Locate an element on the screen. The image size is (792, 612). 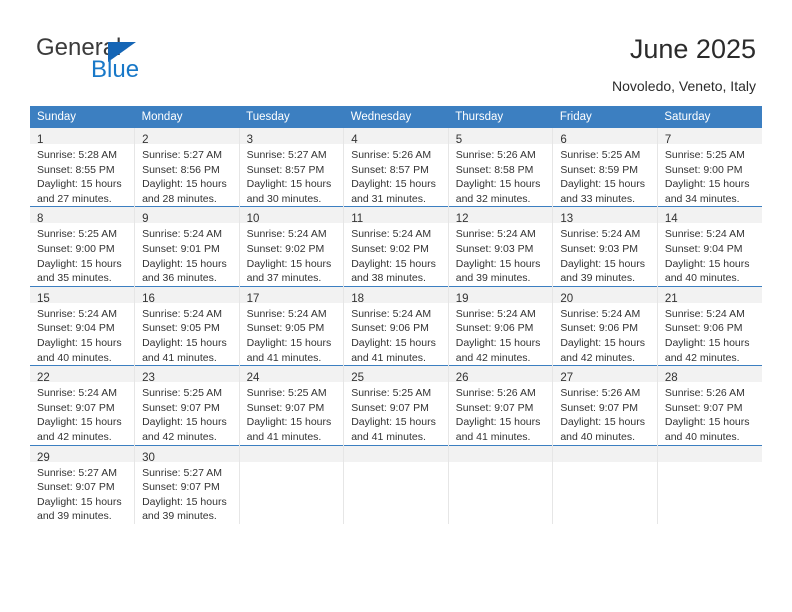
sunset-time-text: Sunset: 9:02 PM is located at coordinates (285, 248).